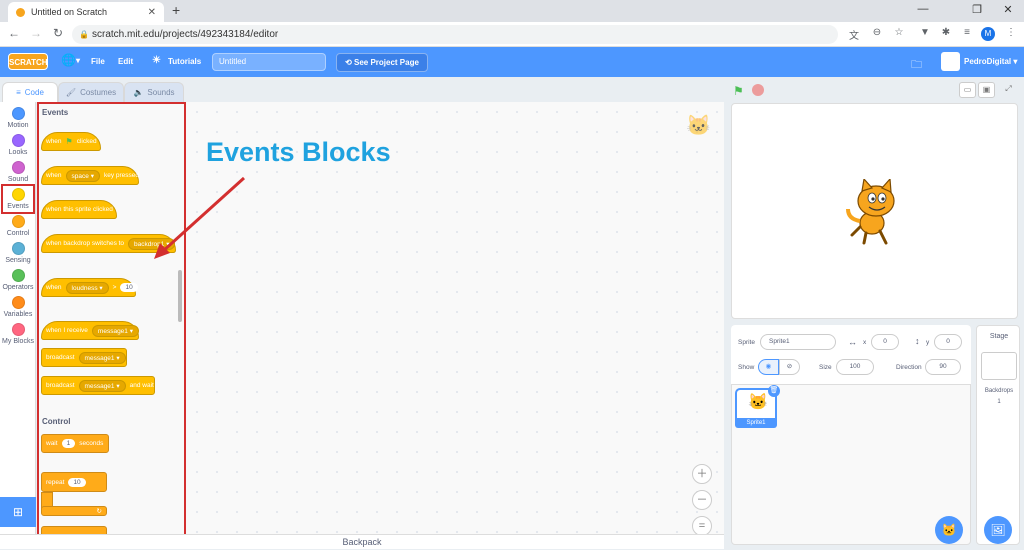  What do you see at coordinates (917, 341) in the screenshot?
I see `y-arrows-icon: ↕` at bounding box center [917, 341].